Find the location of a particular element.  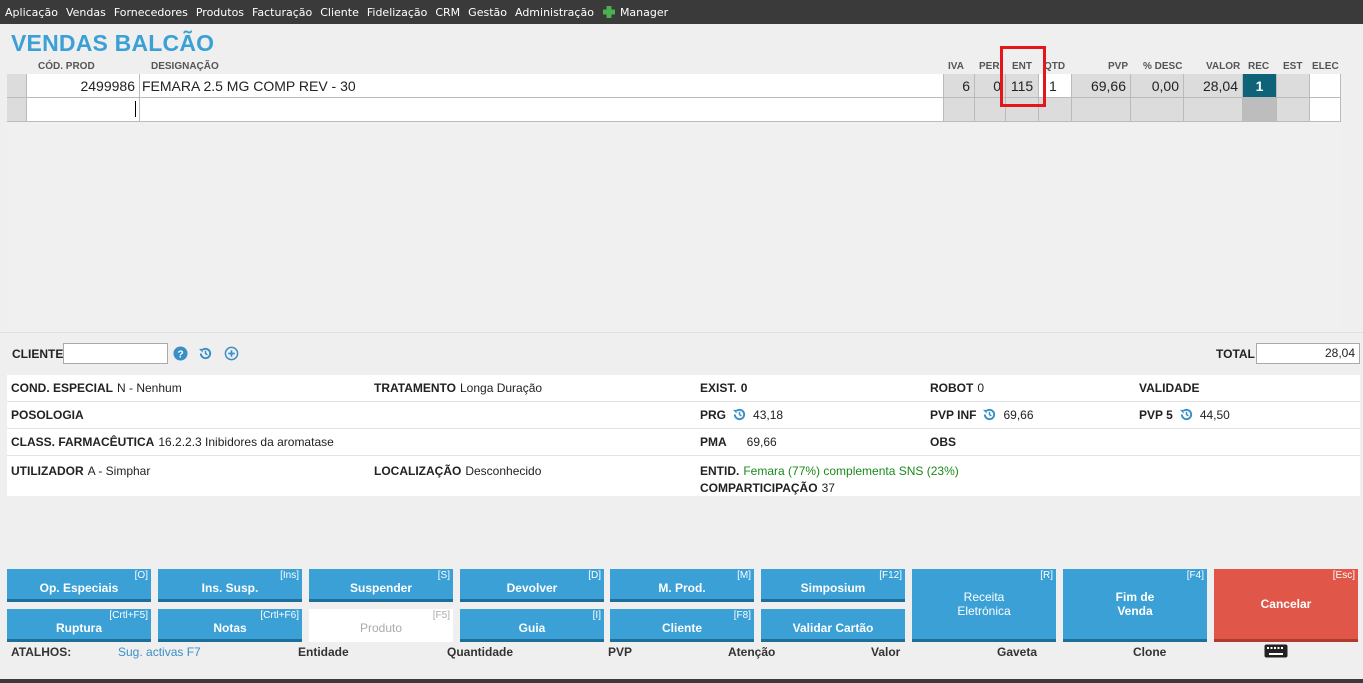

m-prod-button: [M] M. Prod. is located at coordinates (682, 585).